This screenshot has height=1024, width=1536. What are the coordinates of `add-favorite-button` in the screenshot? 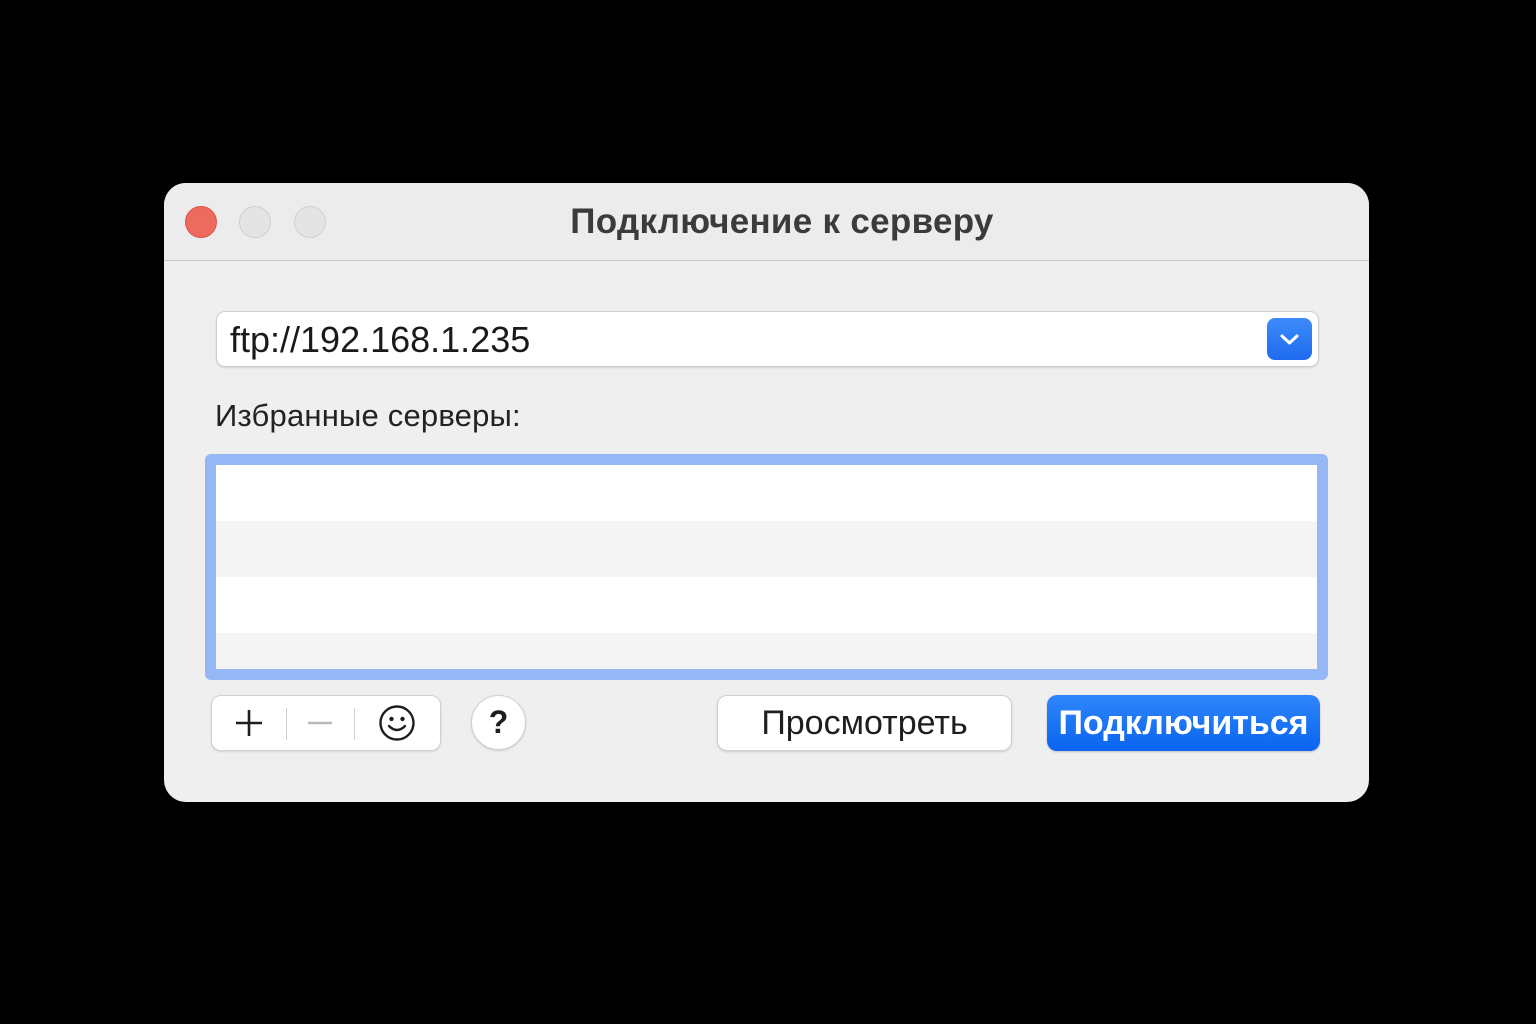 It's located at (249, 723).